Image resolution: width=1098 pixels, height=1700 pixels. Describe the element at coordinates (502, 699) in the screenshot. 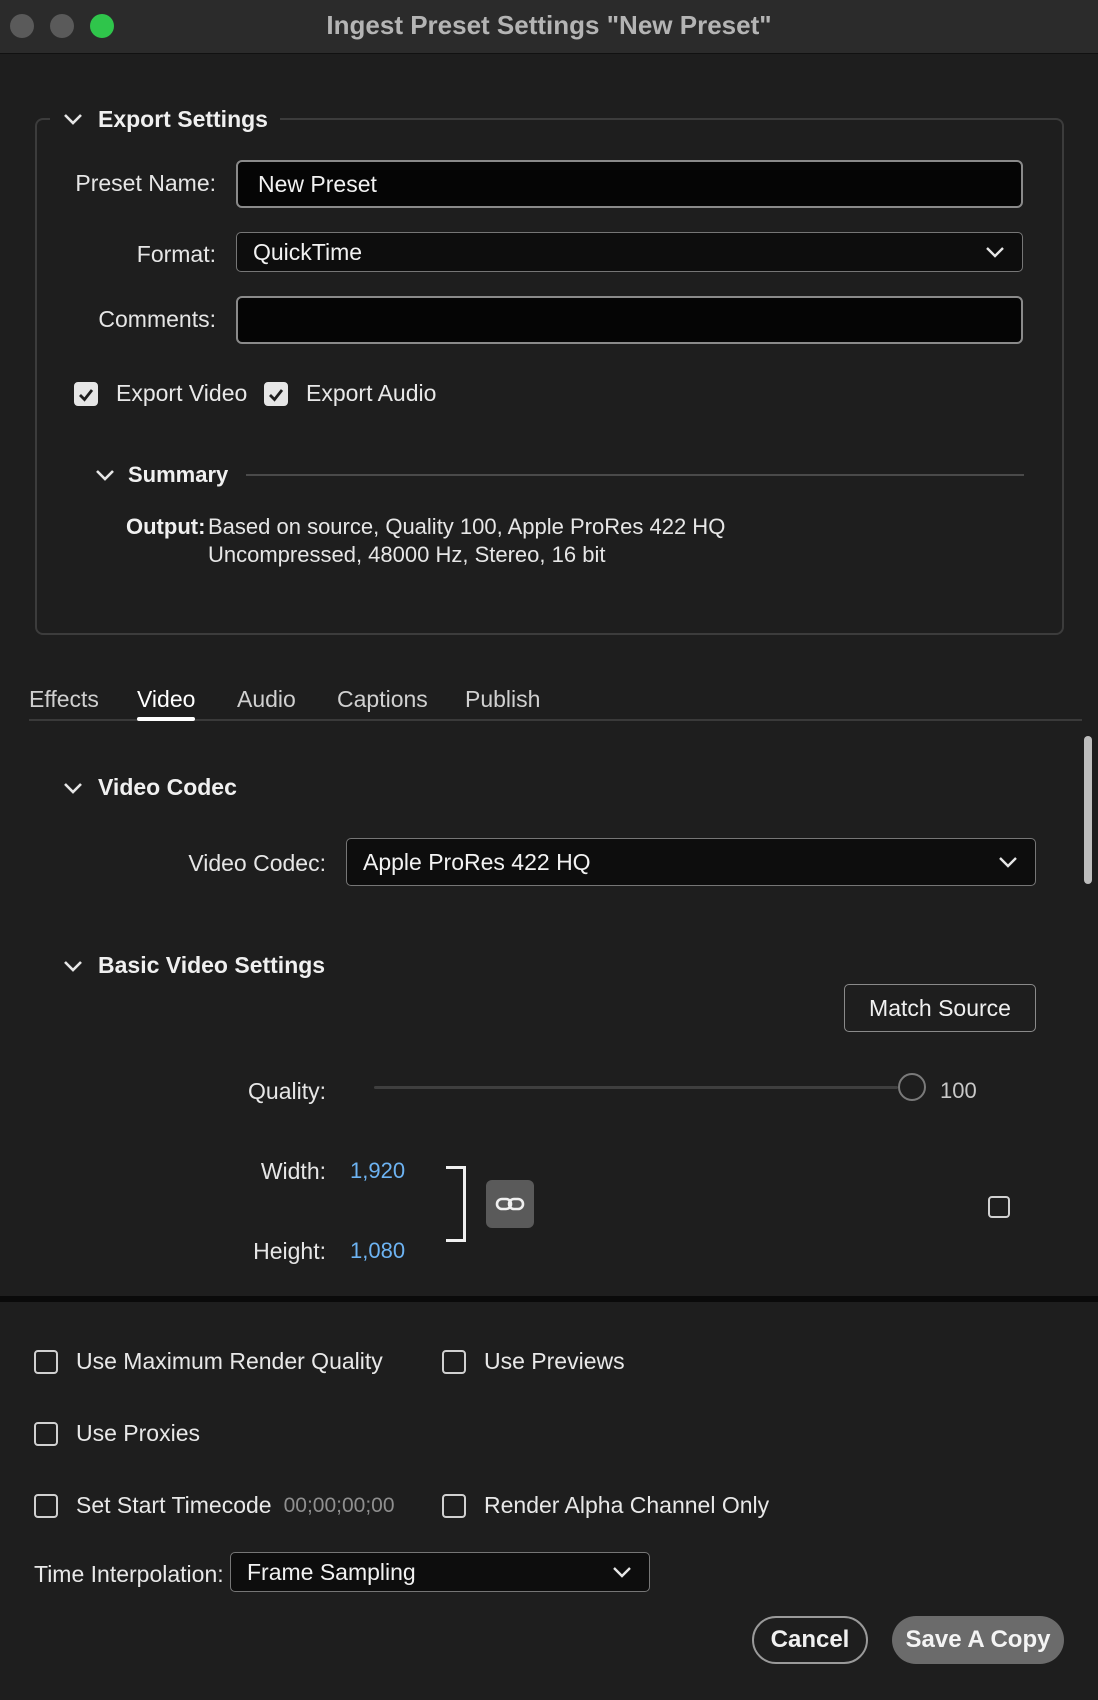

I see `tab-publish: Publish` at that location.